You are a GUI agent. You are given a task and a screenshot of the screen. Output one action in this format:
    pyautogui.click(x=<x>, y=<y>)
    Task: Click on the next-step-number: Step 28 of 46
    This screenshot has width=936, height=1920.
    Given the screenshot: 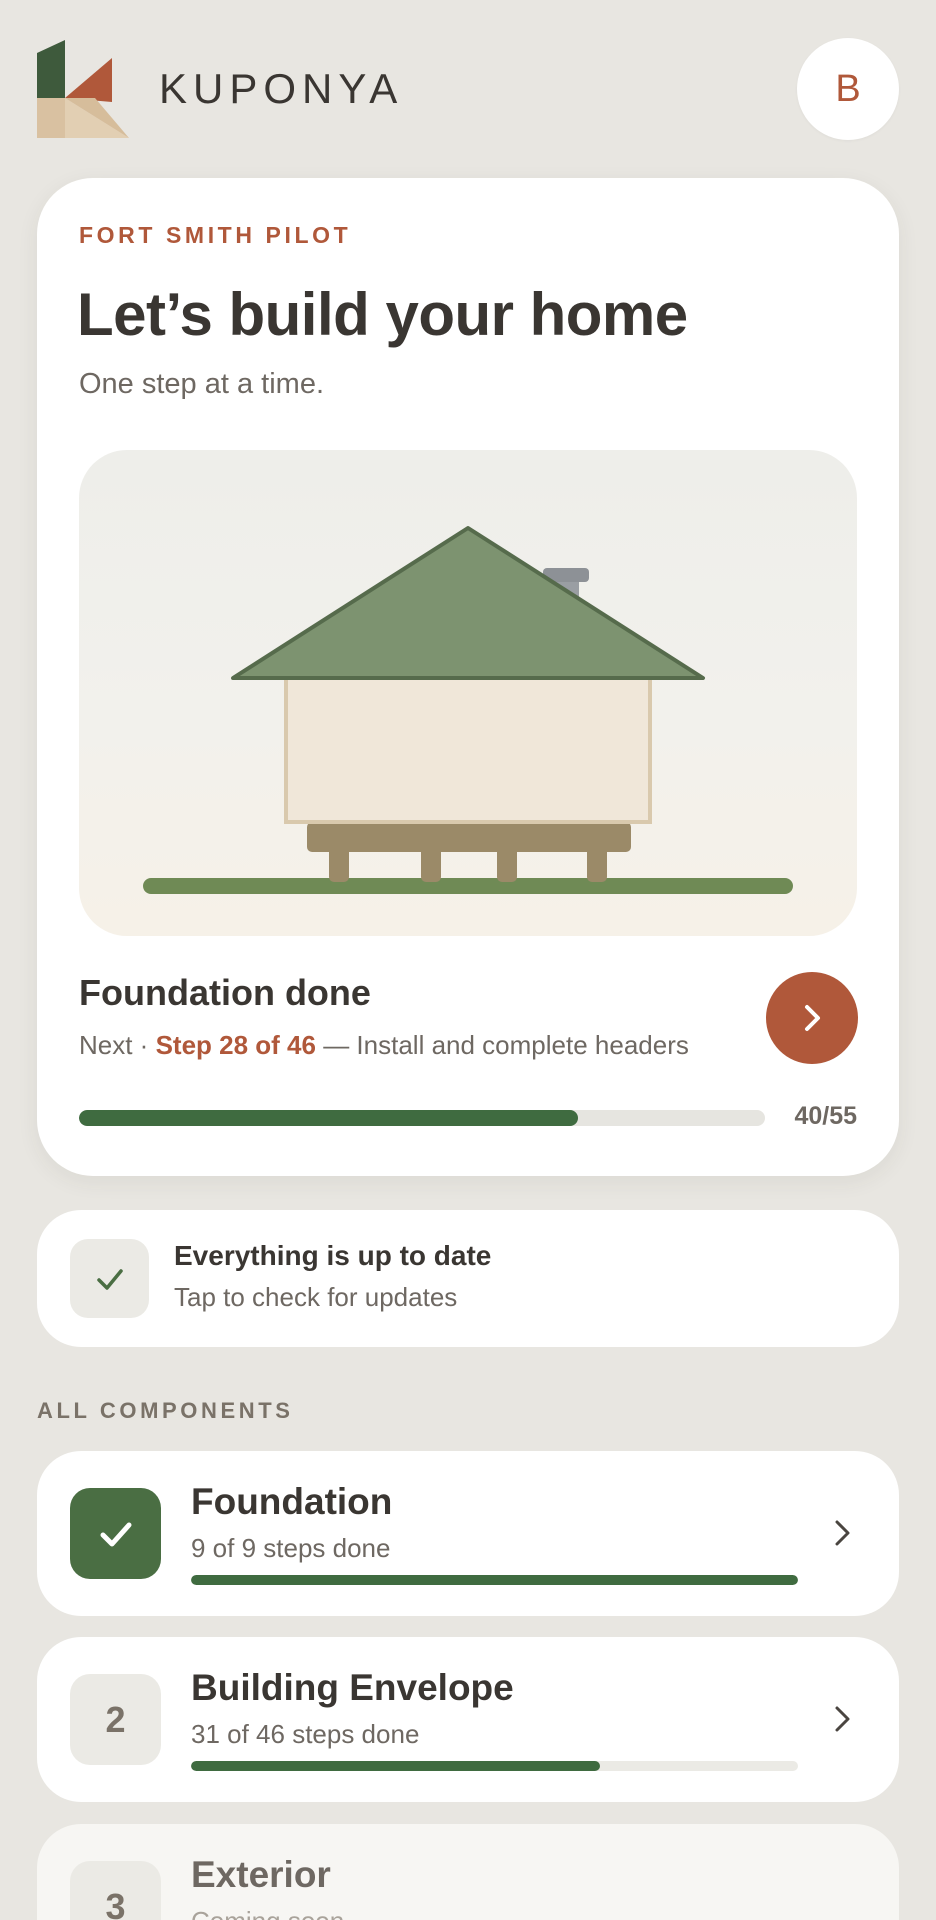 What is the action you would take?
    pyautogui.click(x=235, y=1045)
    